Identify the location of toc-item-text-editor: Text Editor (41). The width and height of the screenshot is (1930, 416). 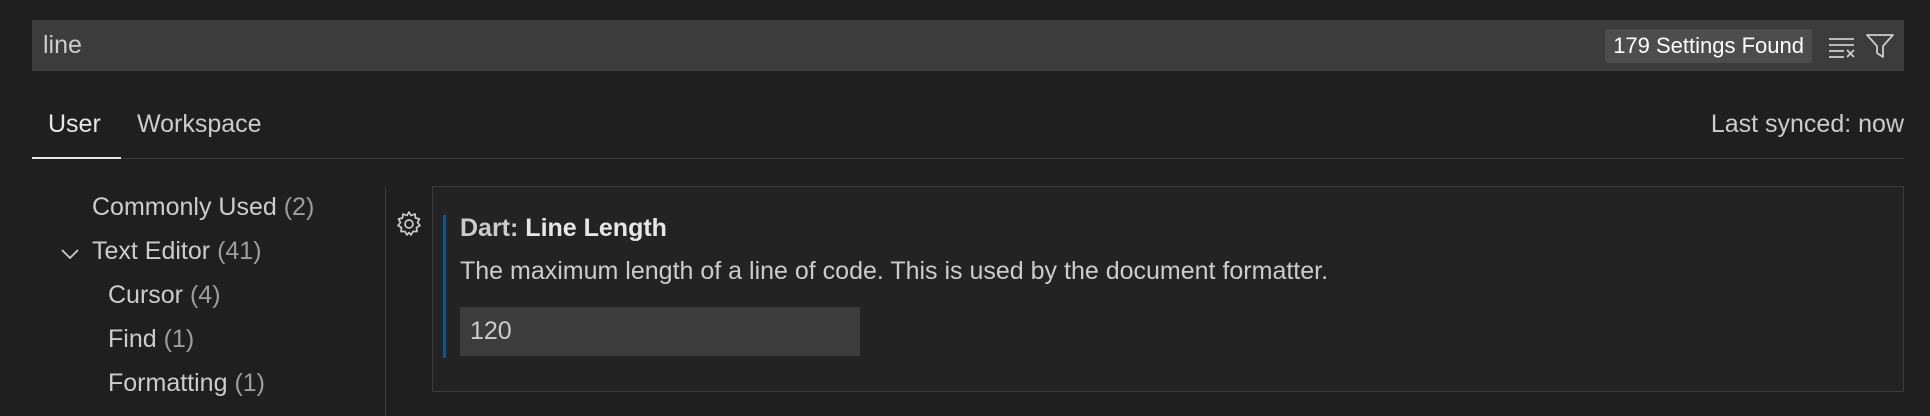
(177, 251).